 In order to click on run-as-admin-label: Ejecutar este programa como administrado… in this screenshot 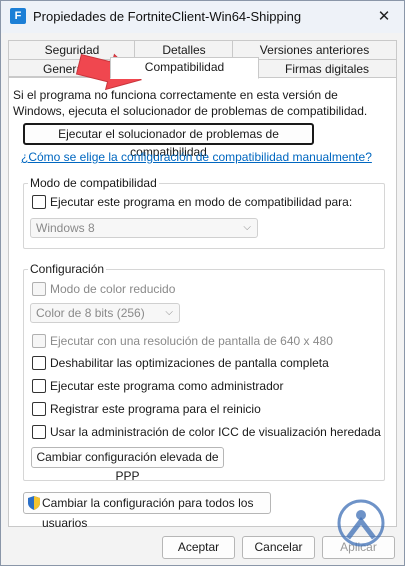, I will do `click(167, 386)`.